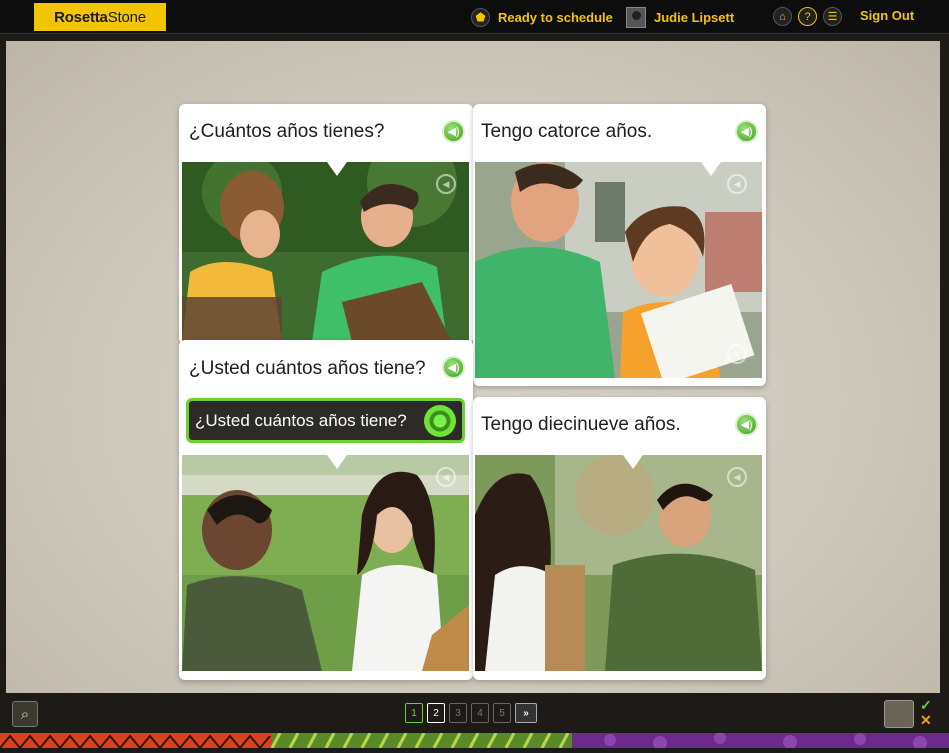  What do you see at coordinates (807, 16) in the screenshot?
I see `help-icon: ?` at bounding box center [807, 16].